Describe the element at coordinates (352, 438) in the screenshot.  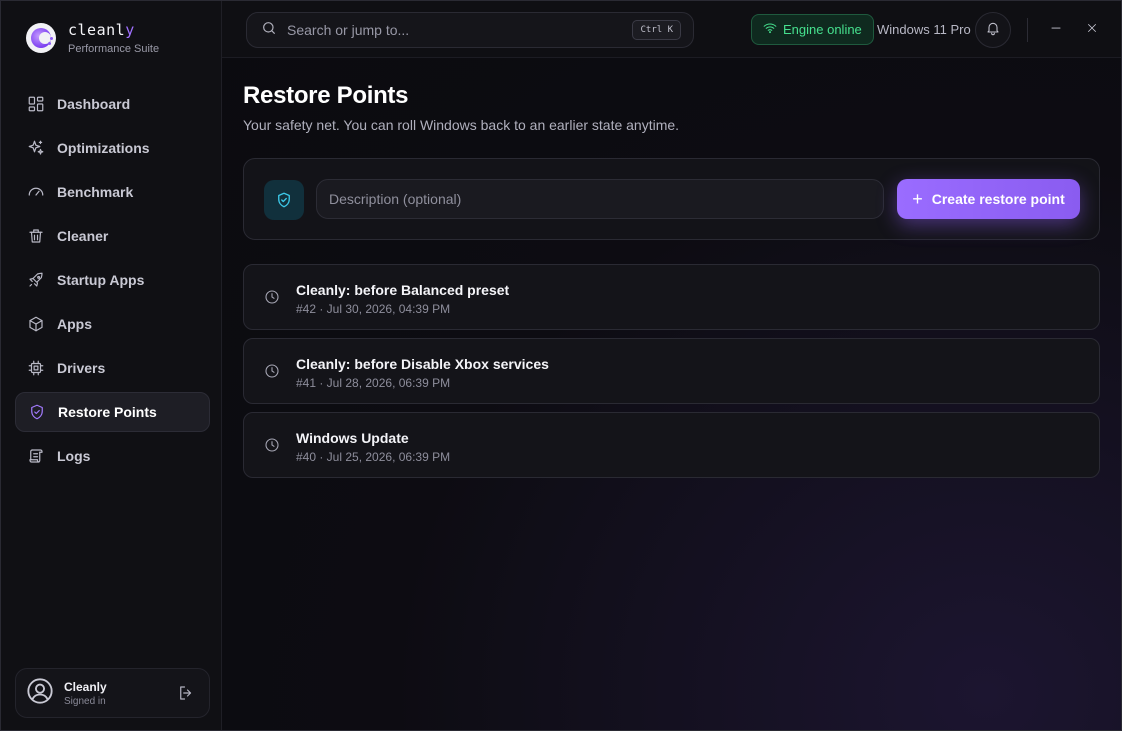
I see `restore-point-name: Windows Update` at that location.